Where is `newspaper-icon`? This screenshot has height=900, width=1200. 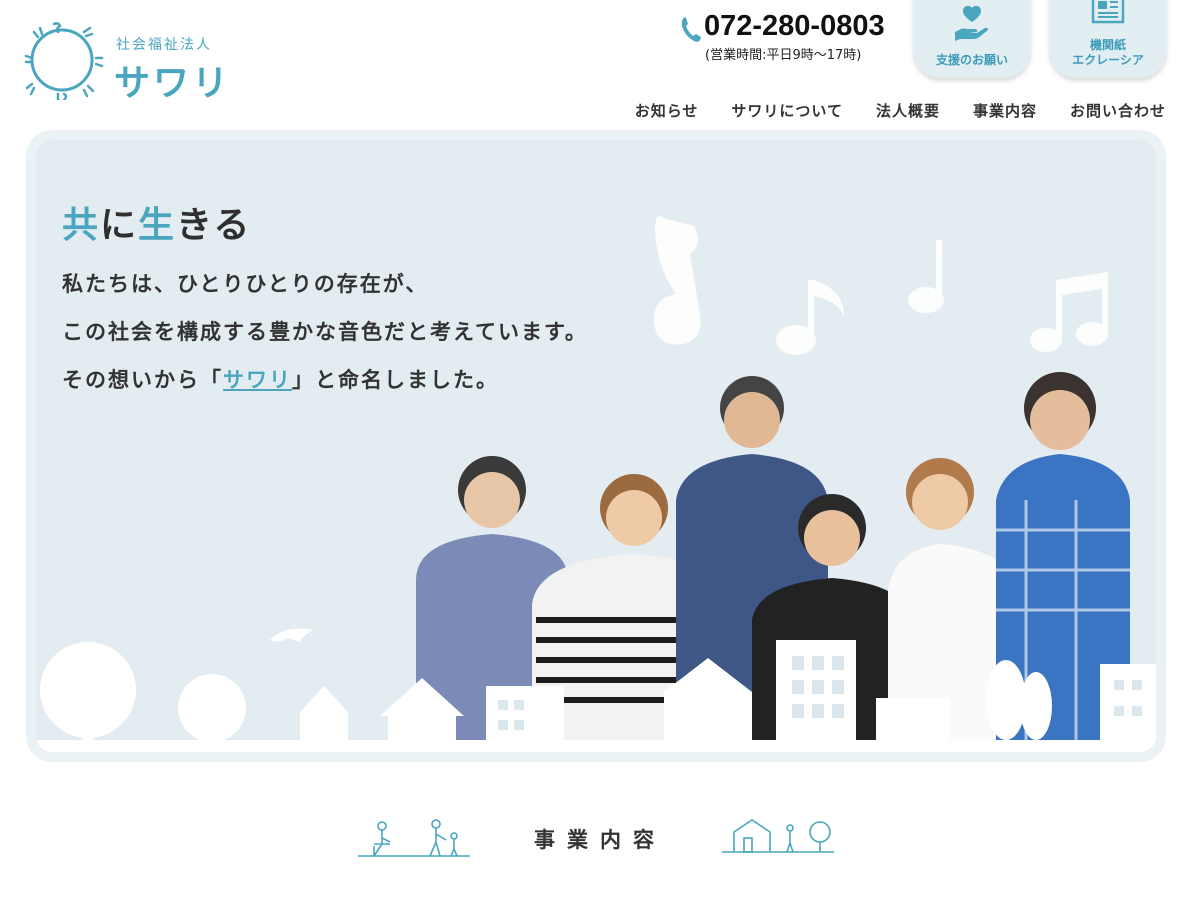 newspaper-icon is located at coordinates (1108, 12).